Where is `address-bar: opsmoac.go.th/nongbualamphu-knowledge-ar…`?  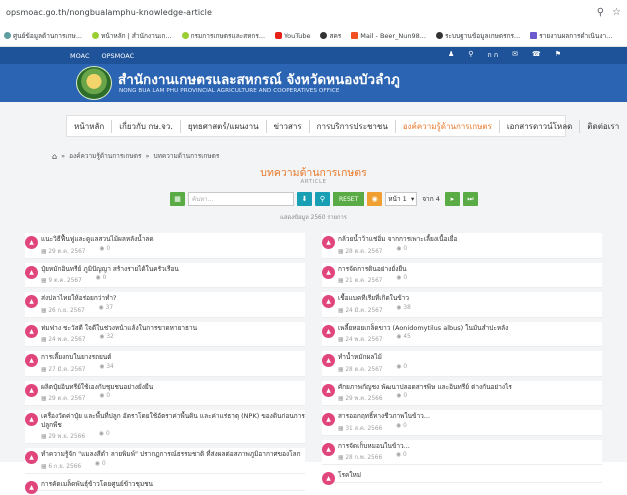 address-bar: opsmoac.go.th/nongbualamphu-knowledge-ar… is located at coordinates (313, 12).